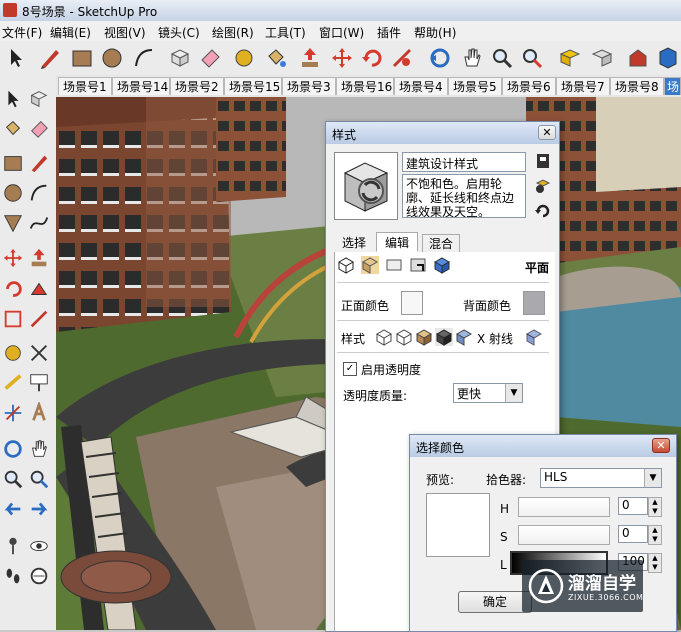  I want to click on dimension-tool-icon, so click(39, 353).